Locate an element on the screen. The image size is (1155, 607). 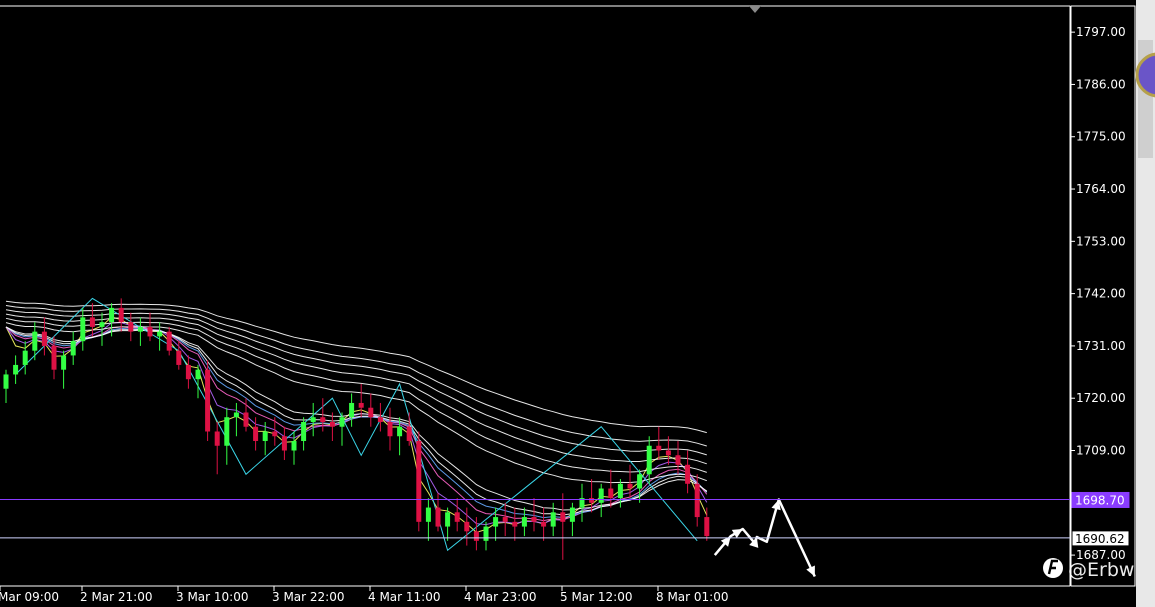
y-tick-label: 1764.00 is located at coordinates (1101, 189).